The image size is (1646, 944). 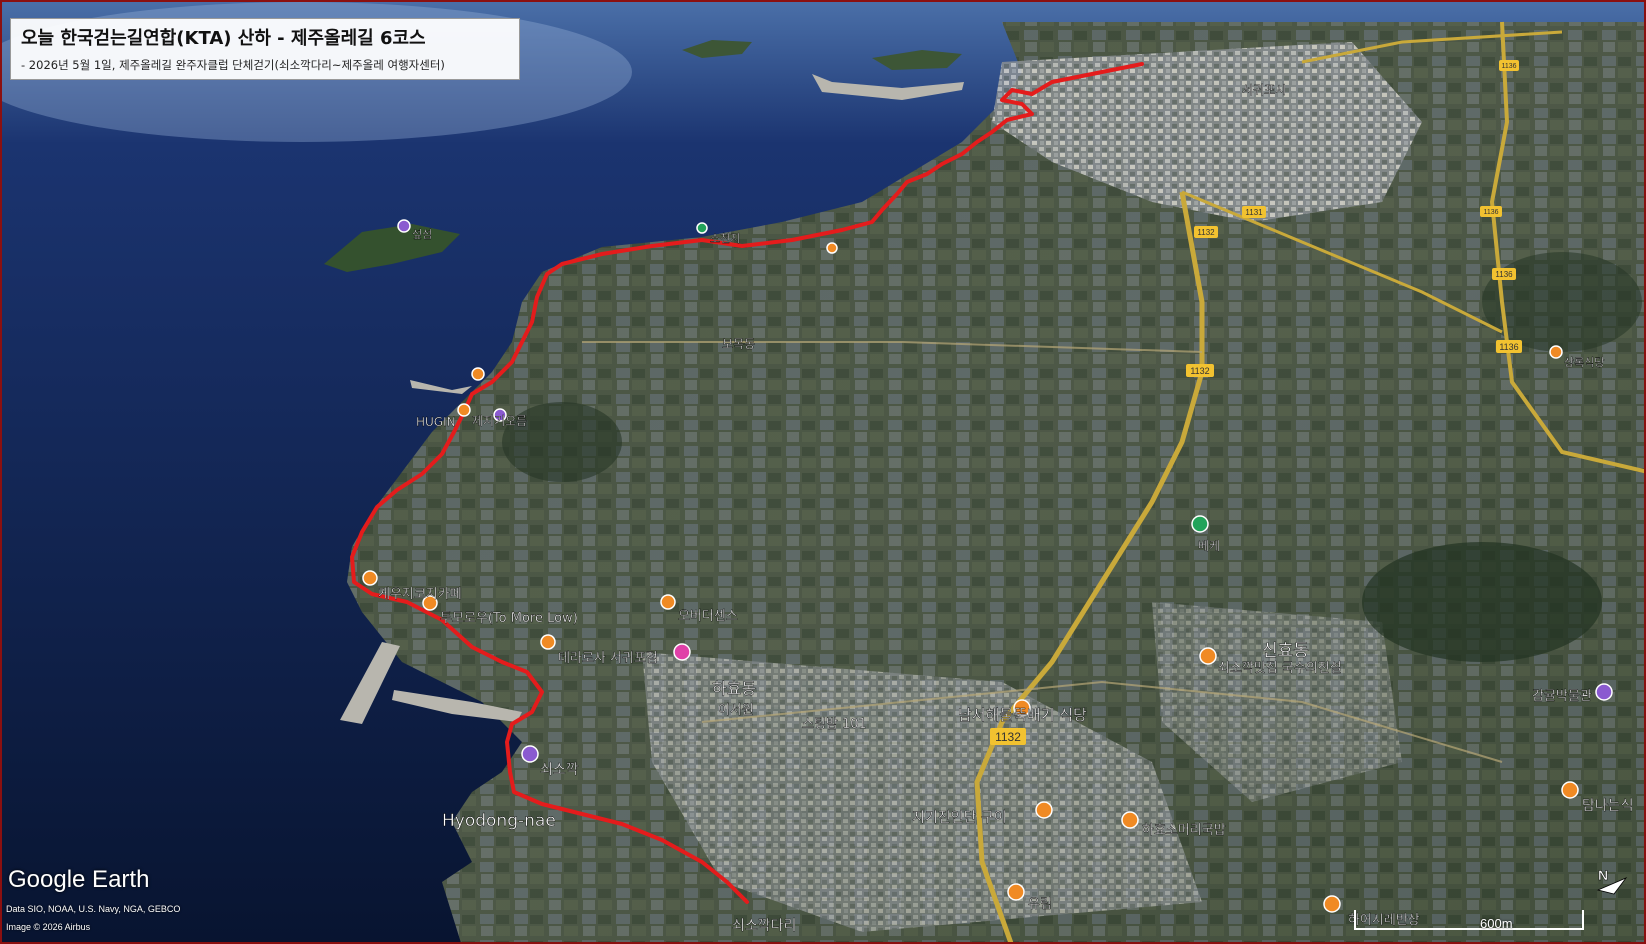 What do you see at coordinates (422, 234) in the screenshot?
I see `place-label: 섶섬` at bounding box center [422, 234].